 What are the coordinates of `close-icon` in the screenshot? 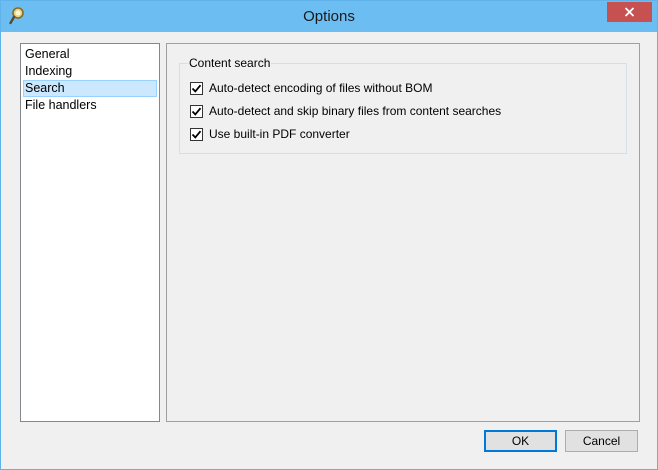 It's located at (629, 12).